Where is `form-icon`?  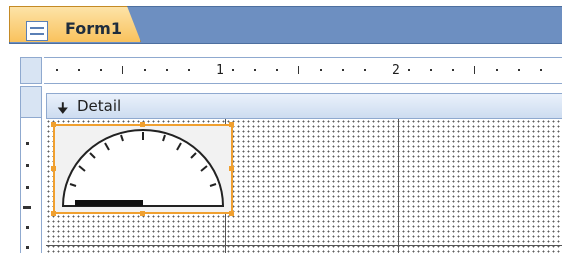 form-icon is located at coordinates (37, 31).